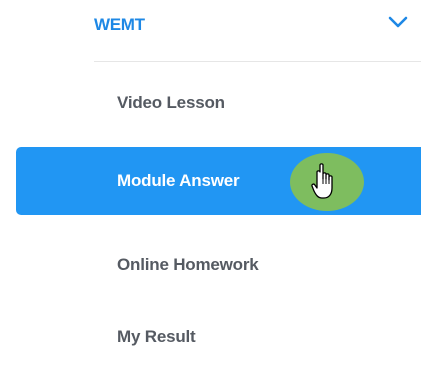 The image size is (421, 371). I want to click on hand-pointer-icon, so click(322, 181).